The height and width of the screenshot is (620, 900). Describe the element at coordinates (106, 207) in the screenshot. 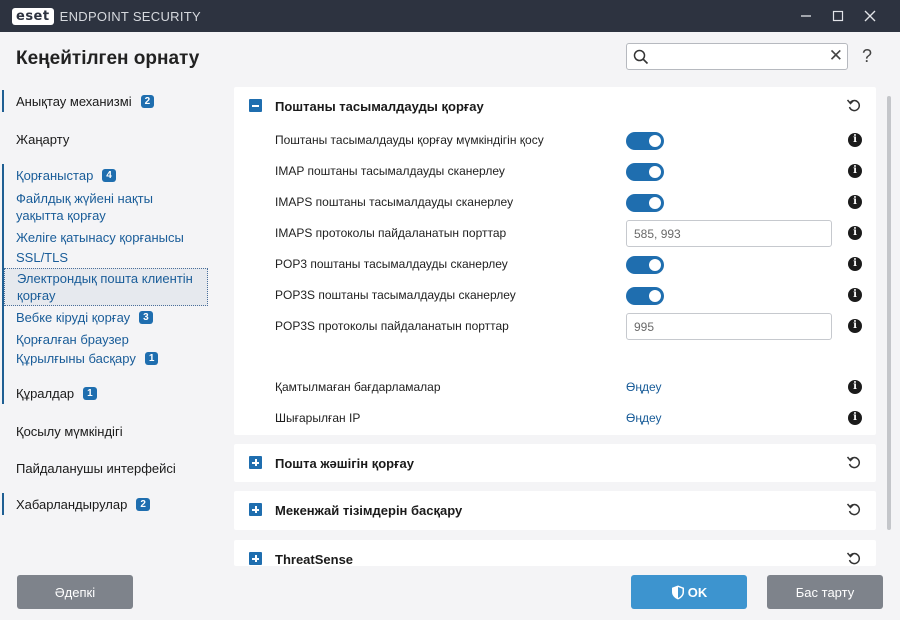

I see `sidebar-item-realtime-fs-protection: Файлдық жүйені нақты уақытта қорғау` at that location.